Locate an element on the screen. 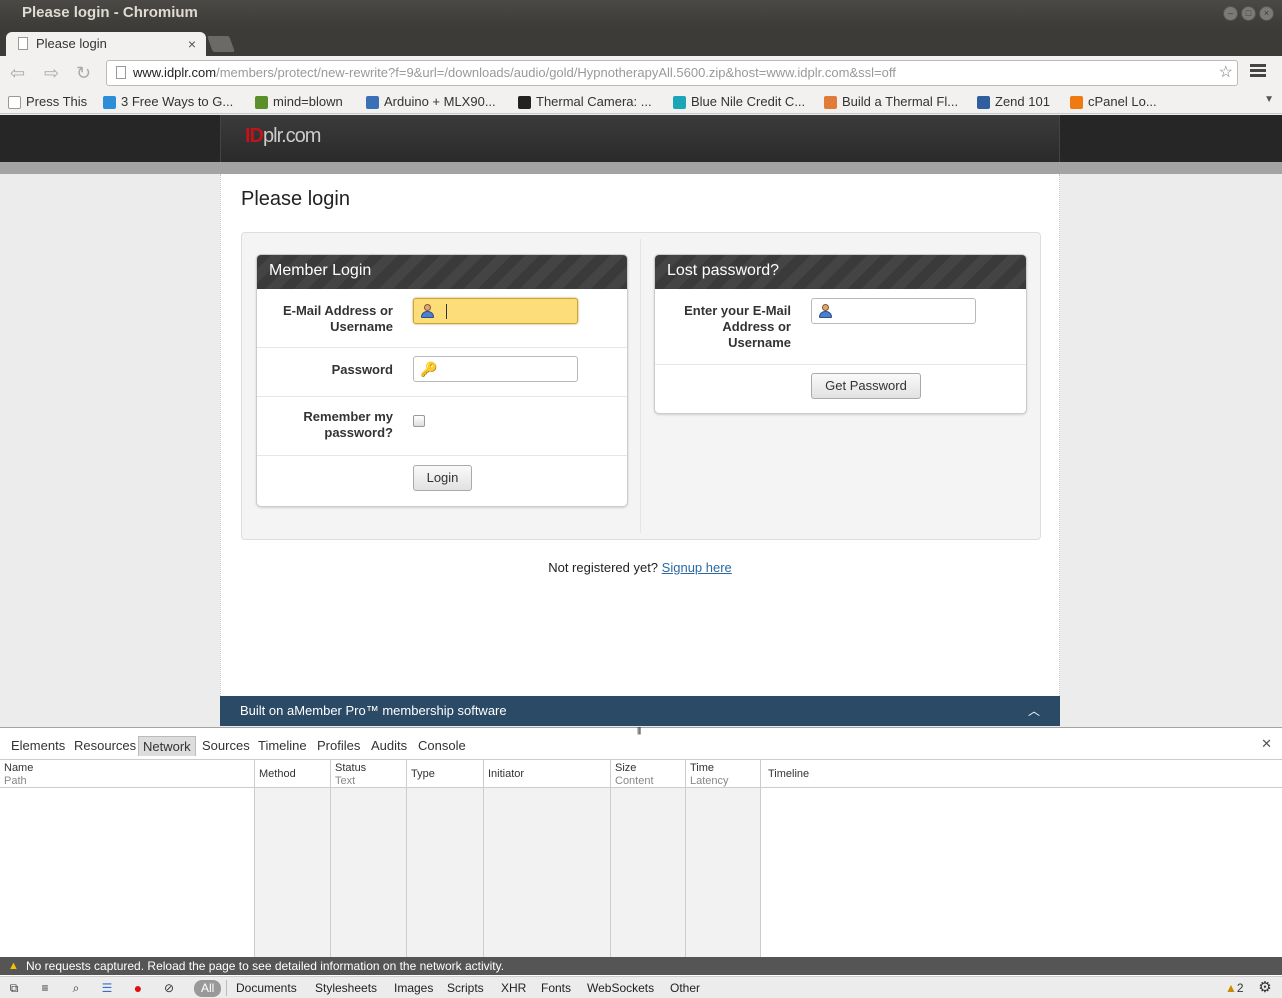 The width and height of the screenshot is (1282, 998). resize-handle: ||| is located at coordinates (639, 730).